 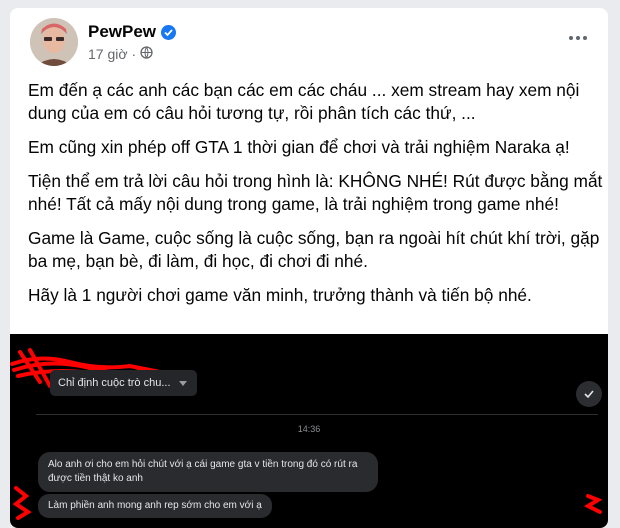 I want to click on author-avatar, so click(x=54, y=42).